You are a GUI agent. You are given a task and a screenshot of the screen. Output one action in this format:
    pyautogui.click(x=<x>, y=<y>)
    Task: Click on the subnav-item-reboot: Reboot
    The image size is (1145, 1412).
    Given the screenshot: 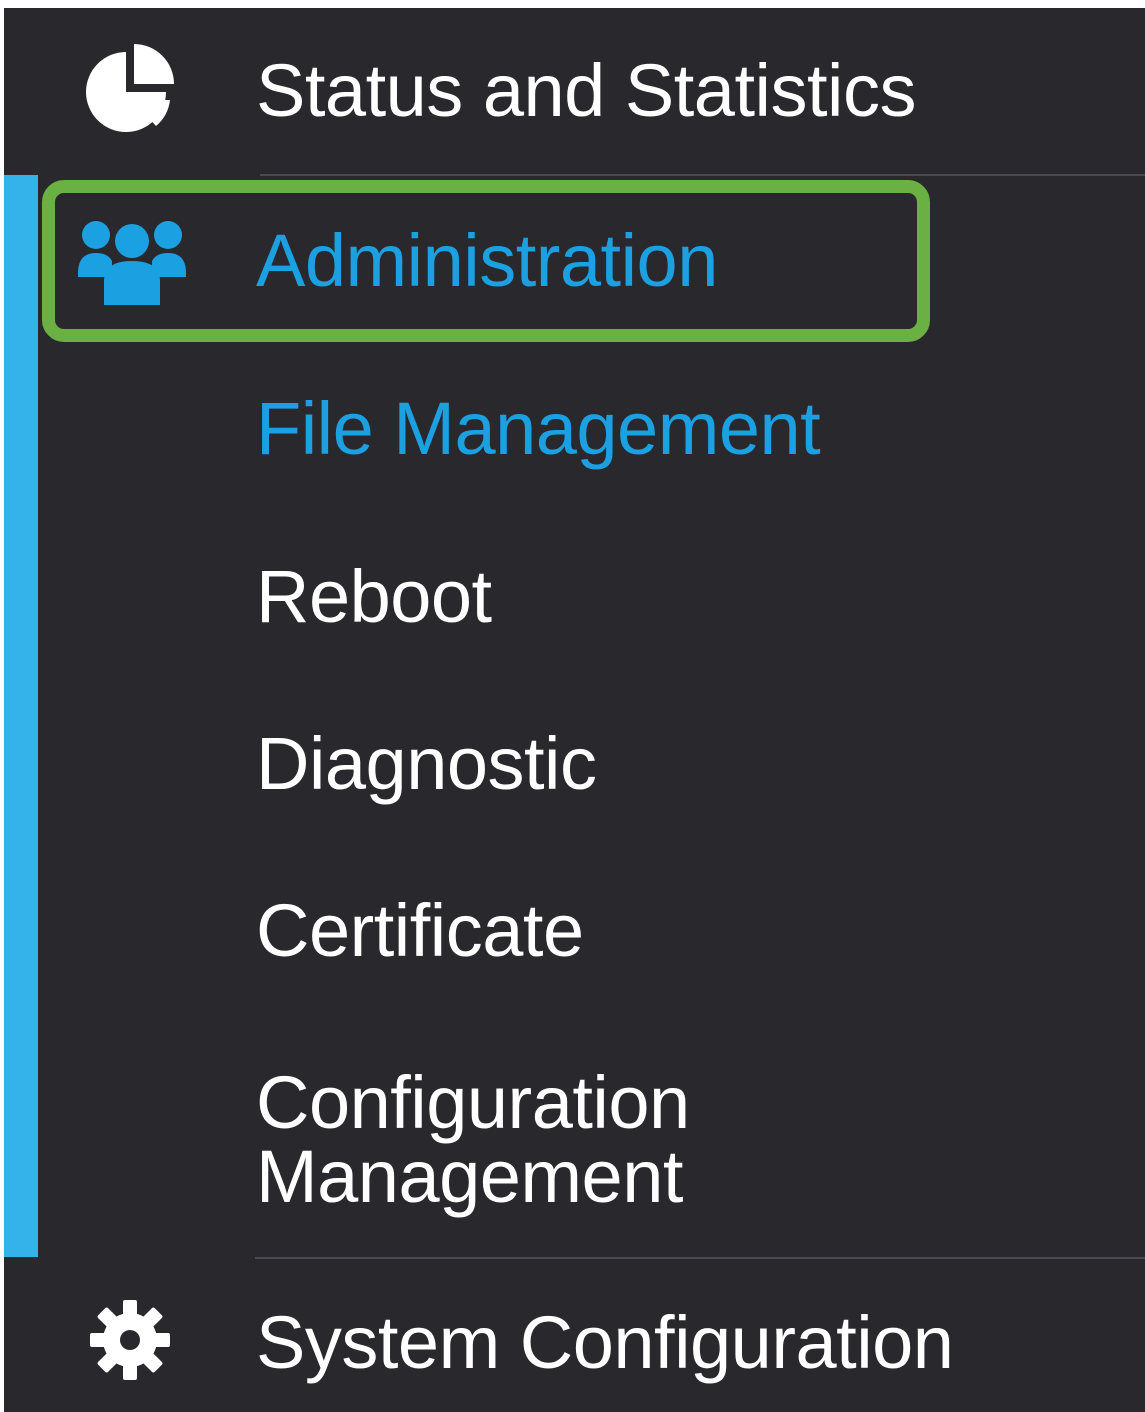 What is the action you would take?
    pyautogui.click(x=374, y=597)
    